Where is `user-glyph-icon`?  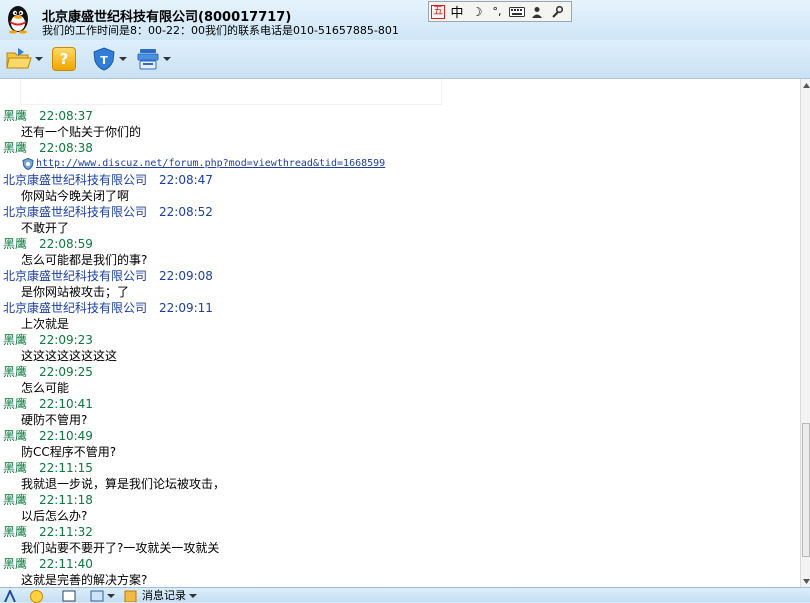 user-glyph-icon is located at coordinates (537, 12).